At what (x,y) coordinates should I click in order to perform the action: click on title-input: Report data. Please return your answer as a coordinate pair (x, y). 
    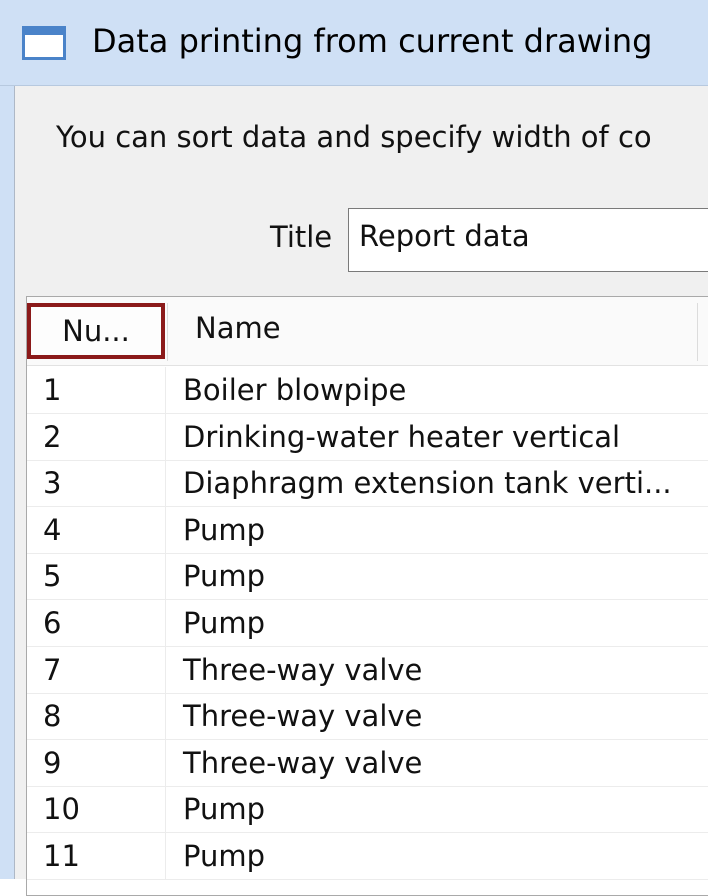
    Looking at the image, I should click on (528, 240).